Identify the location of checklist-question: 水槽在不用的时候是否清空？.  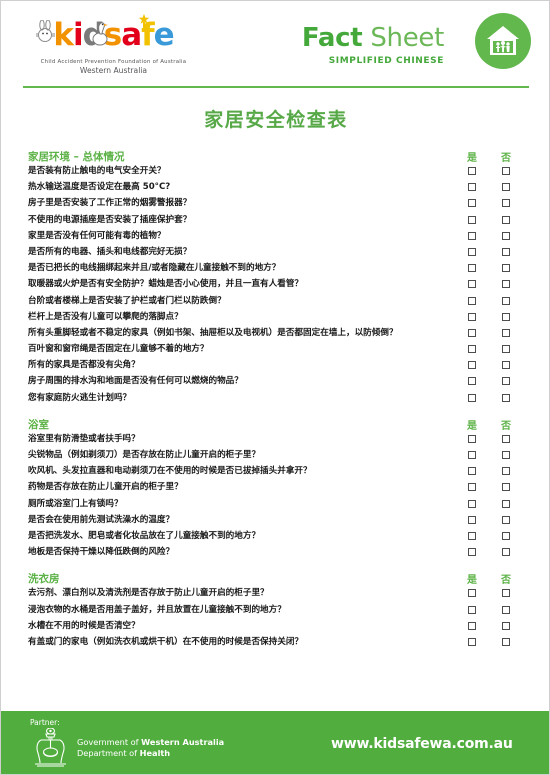
(84, 625).